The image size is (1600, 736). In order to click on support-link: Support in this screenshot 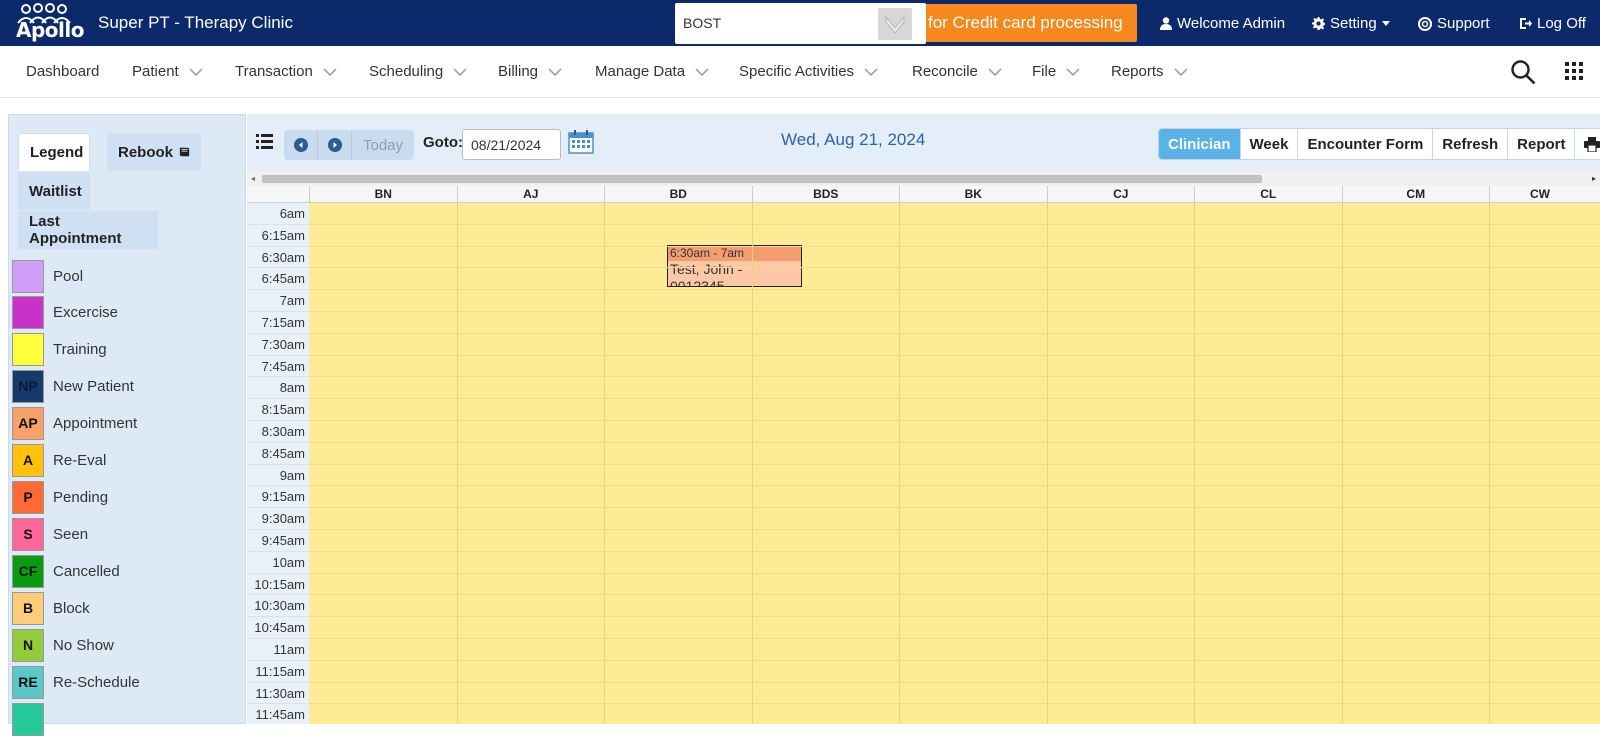, I will do `click(1454, 23)`.